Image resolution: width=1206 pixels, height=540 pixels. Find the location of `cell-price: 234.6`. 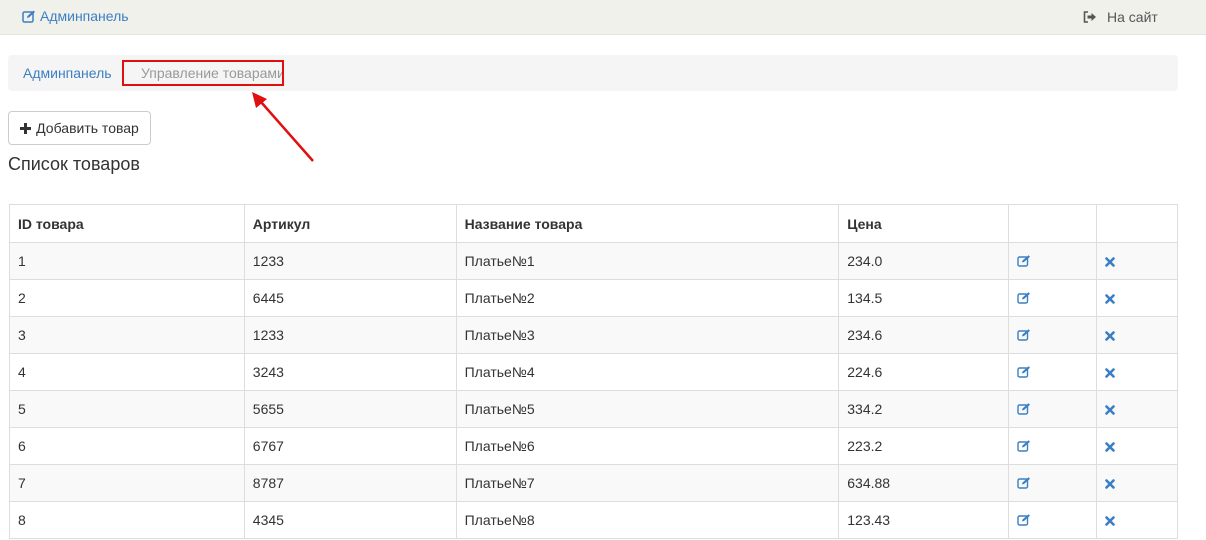

cell-price: 234.6 is located at coordinates (924, 335).